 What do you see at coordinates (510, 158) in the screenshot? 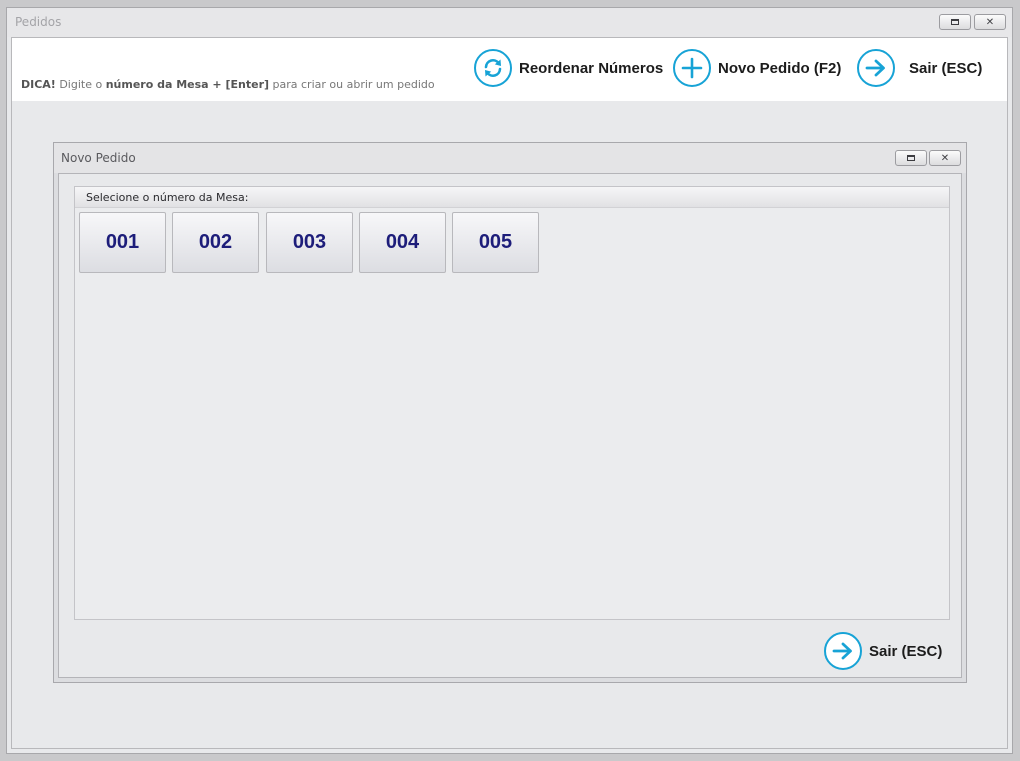
I see `dialog-titlebar: Novo Pedido ✕` at bounding box center [510, 158].